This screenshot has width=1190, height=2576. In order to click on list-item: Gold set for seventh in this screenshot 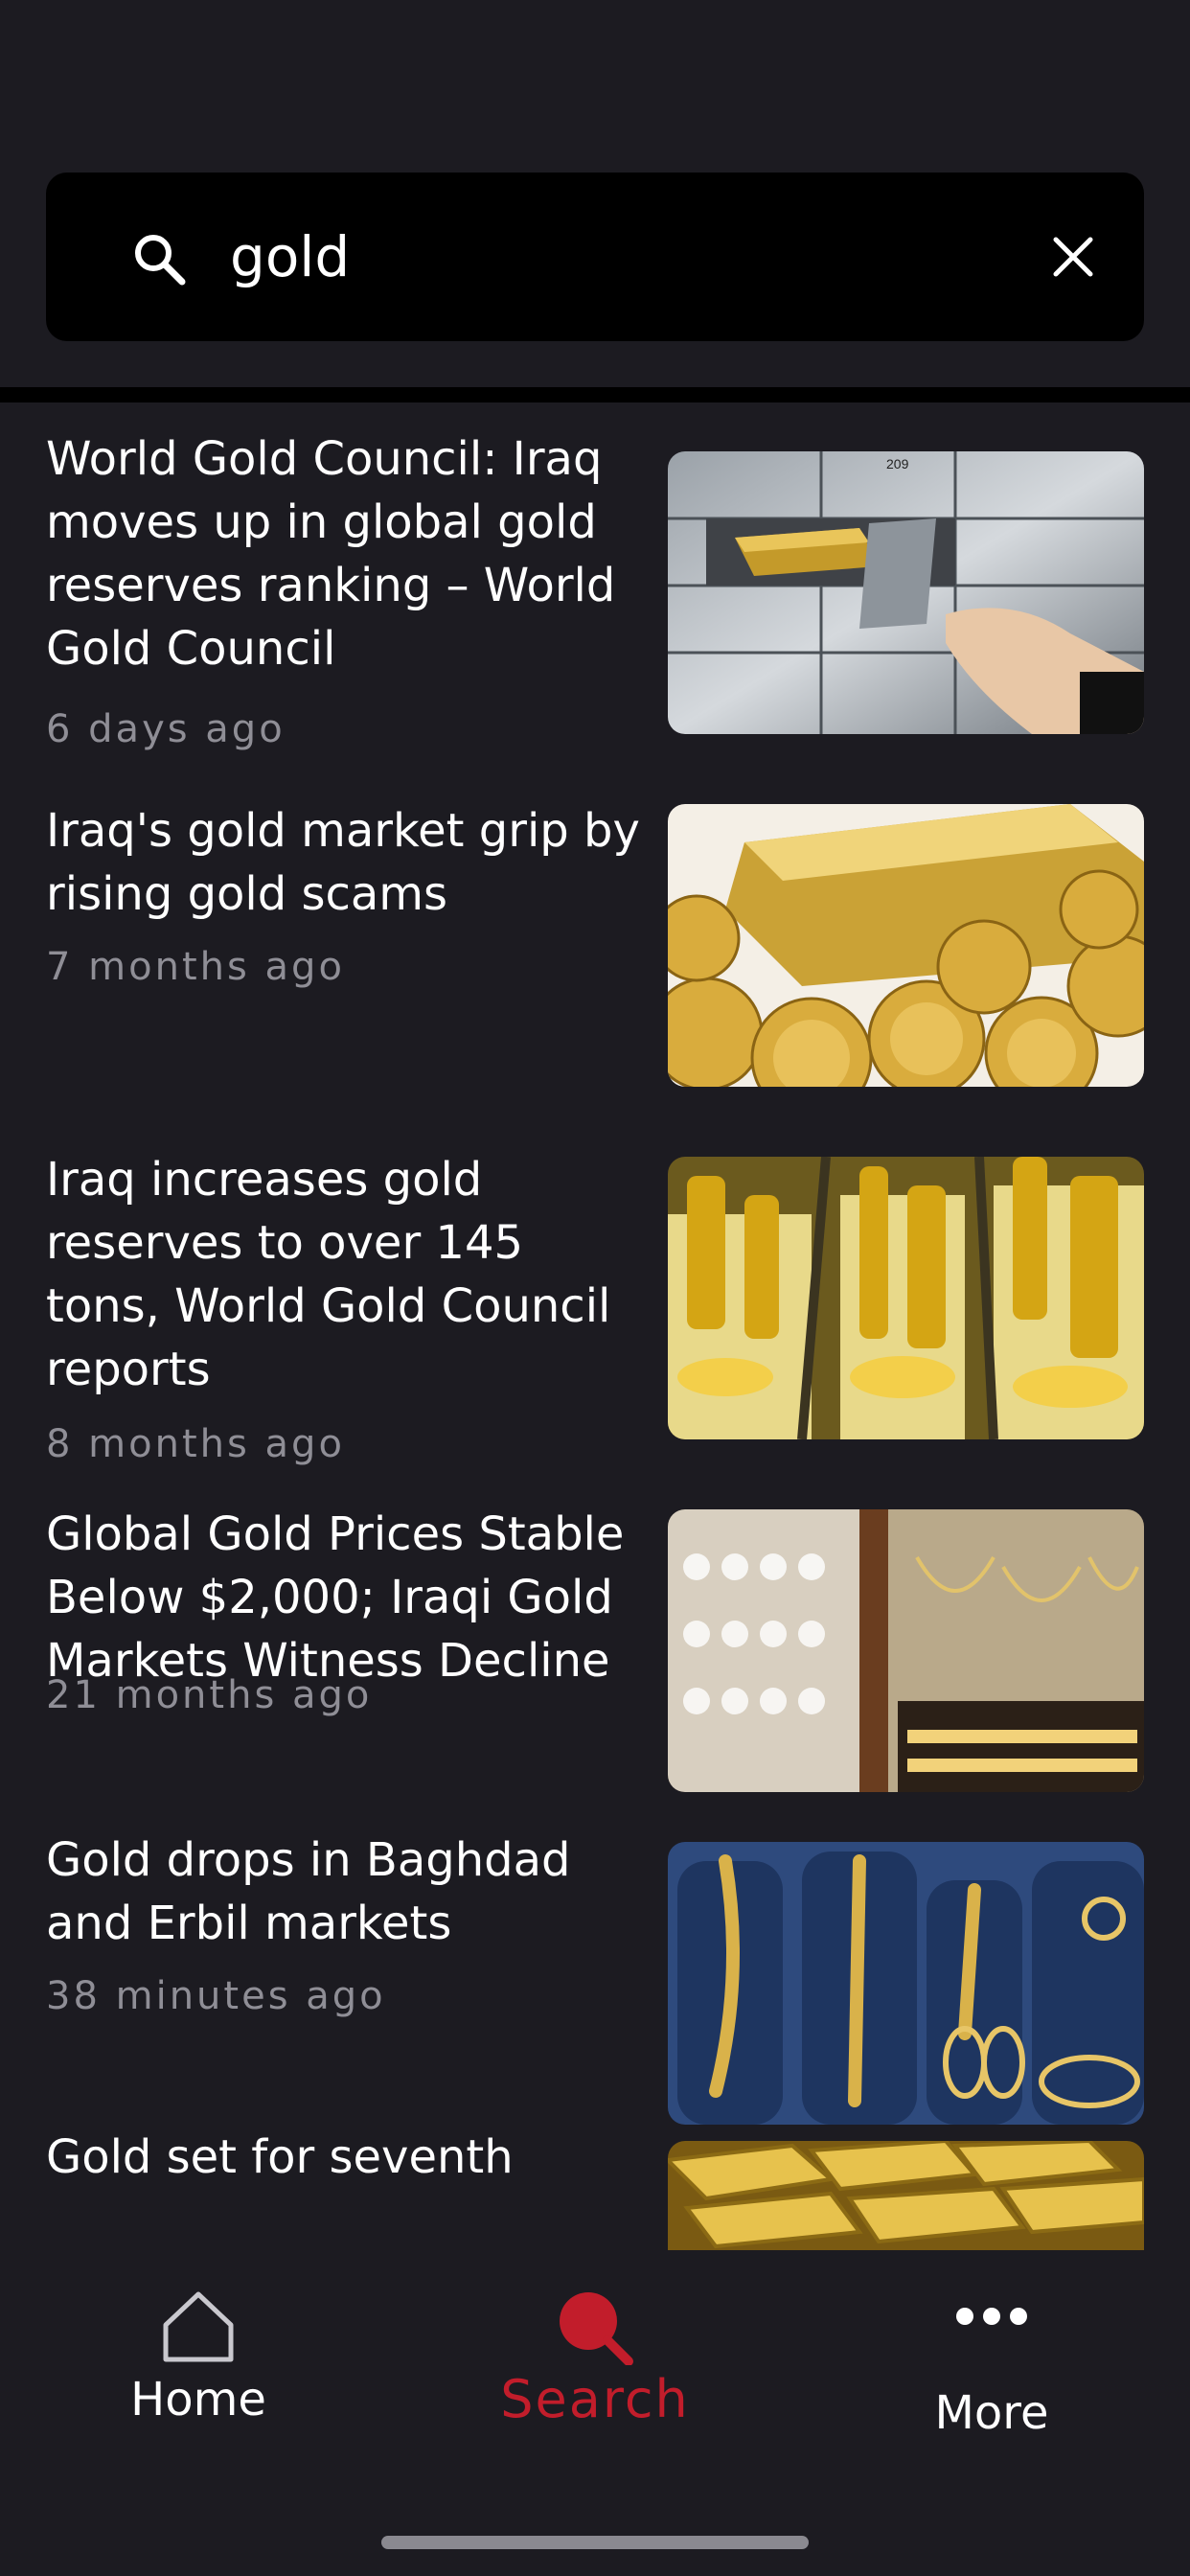, I will do `click(595, 2176)`.